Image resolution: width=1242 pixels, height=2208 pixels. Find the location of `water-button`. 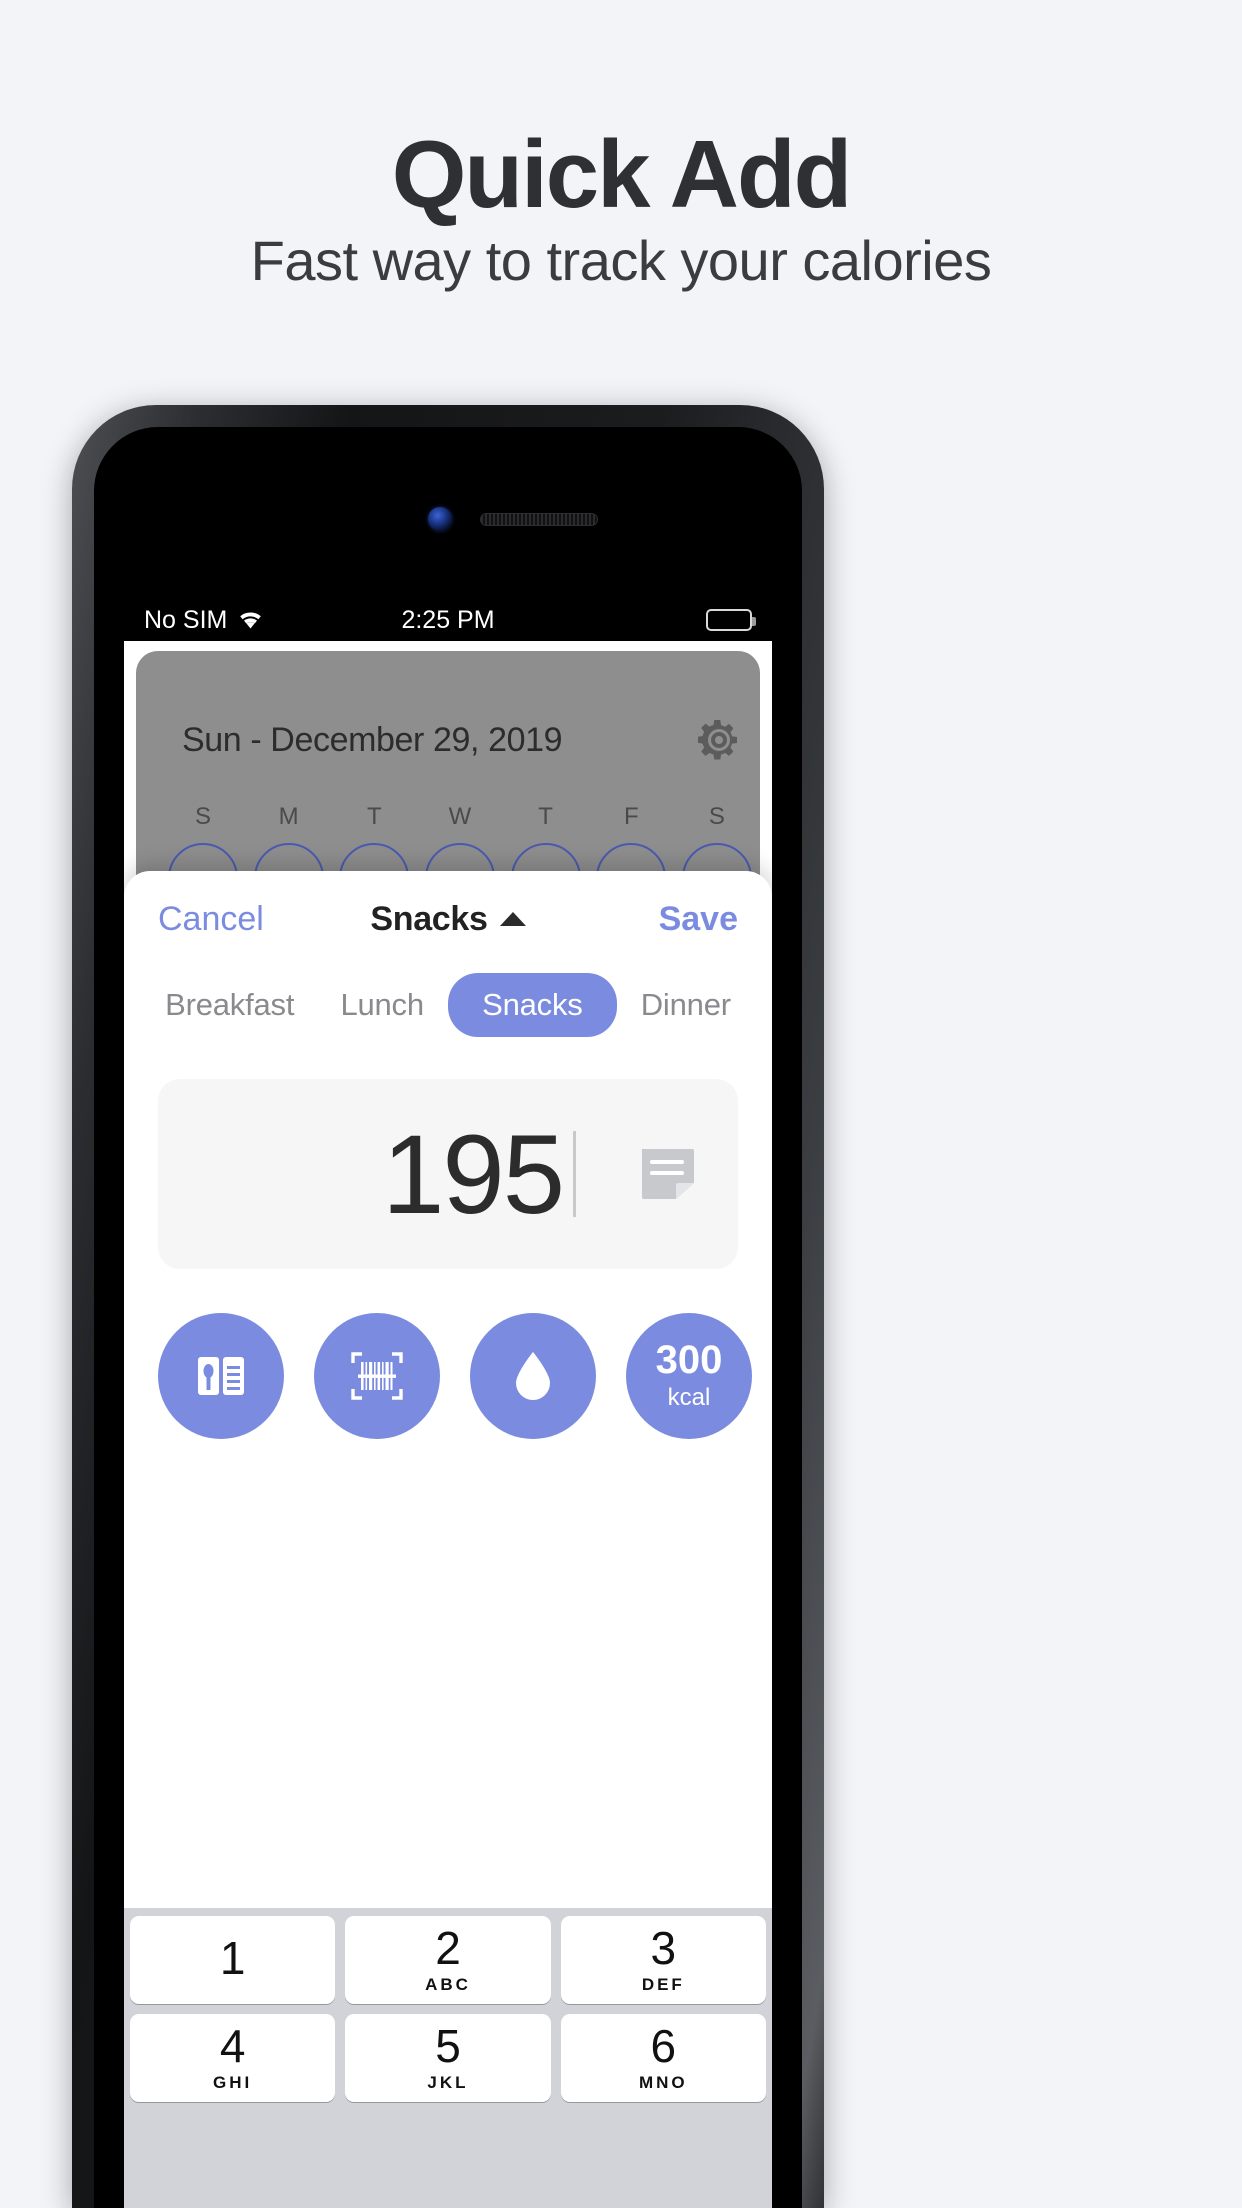

water-button is located at coordinates (533, 1376).